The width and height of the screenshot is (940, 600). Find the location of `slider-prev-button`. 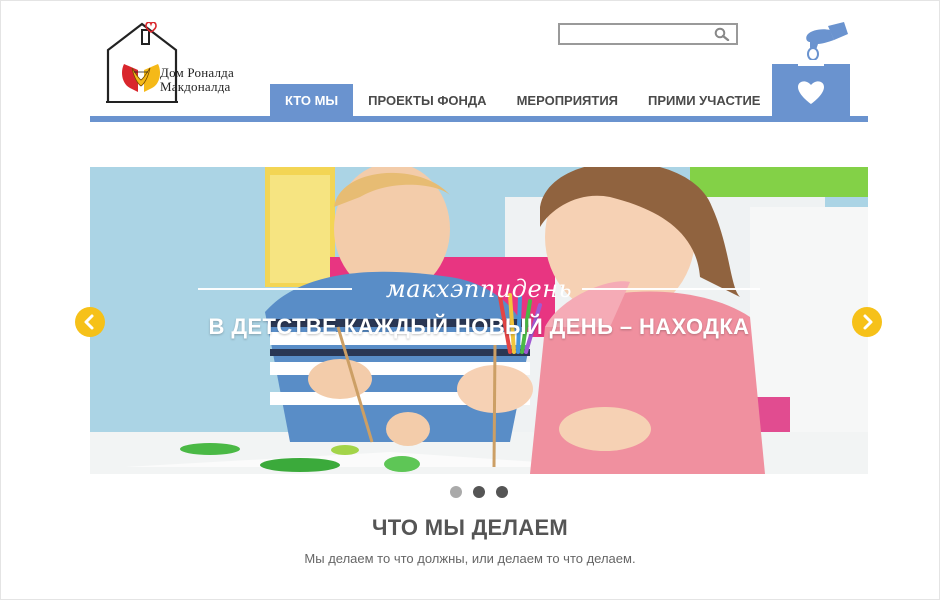

slider-prev-button is located at coordinates (90, 322).